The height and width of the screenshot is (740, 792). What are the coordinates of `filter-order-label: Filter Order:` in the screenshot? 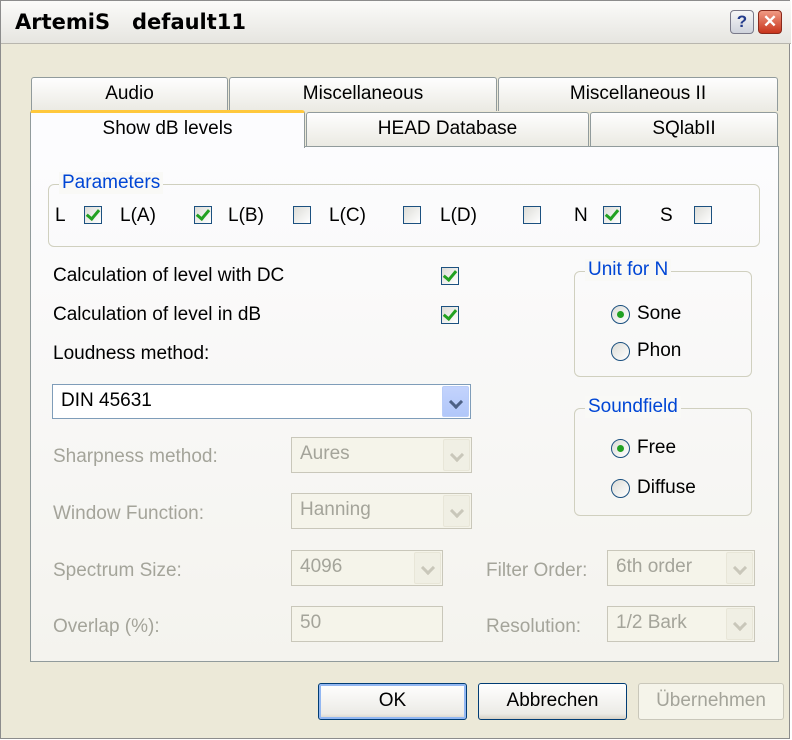 It's located at (537, 570).